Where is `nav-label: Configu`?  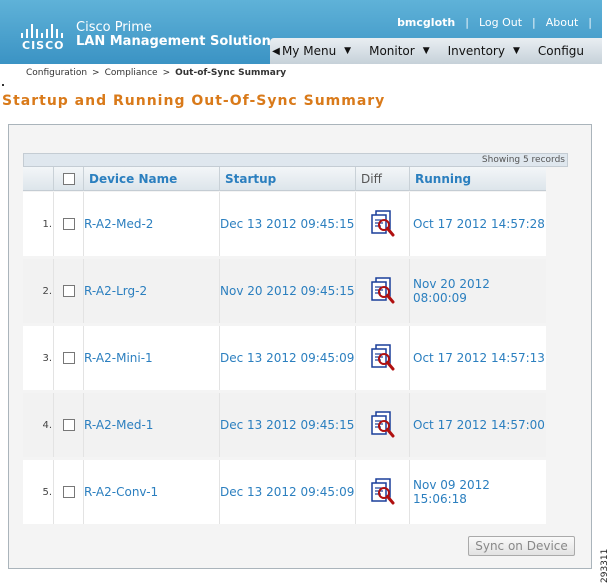 nav-label: Configu is located at coordinates (560, 51).